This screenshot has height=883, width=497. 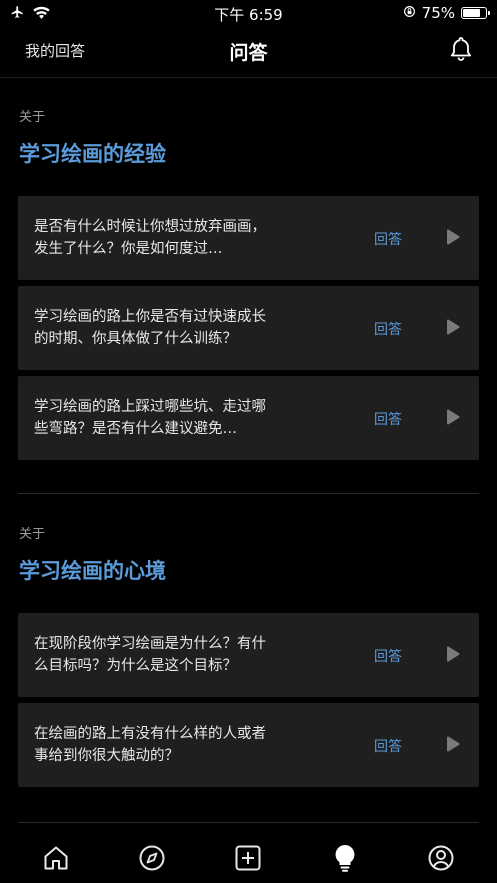 What do you see at coordinates (92, 571) in the screenshot?
I see `section-title: 学习绘画的心境` at bounding box center [92, 571].